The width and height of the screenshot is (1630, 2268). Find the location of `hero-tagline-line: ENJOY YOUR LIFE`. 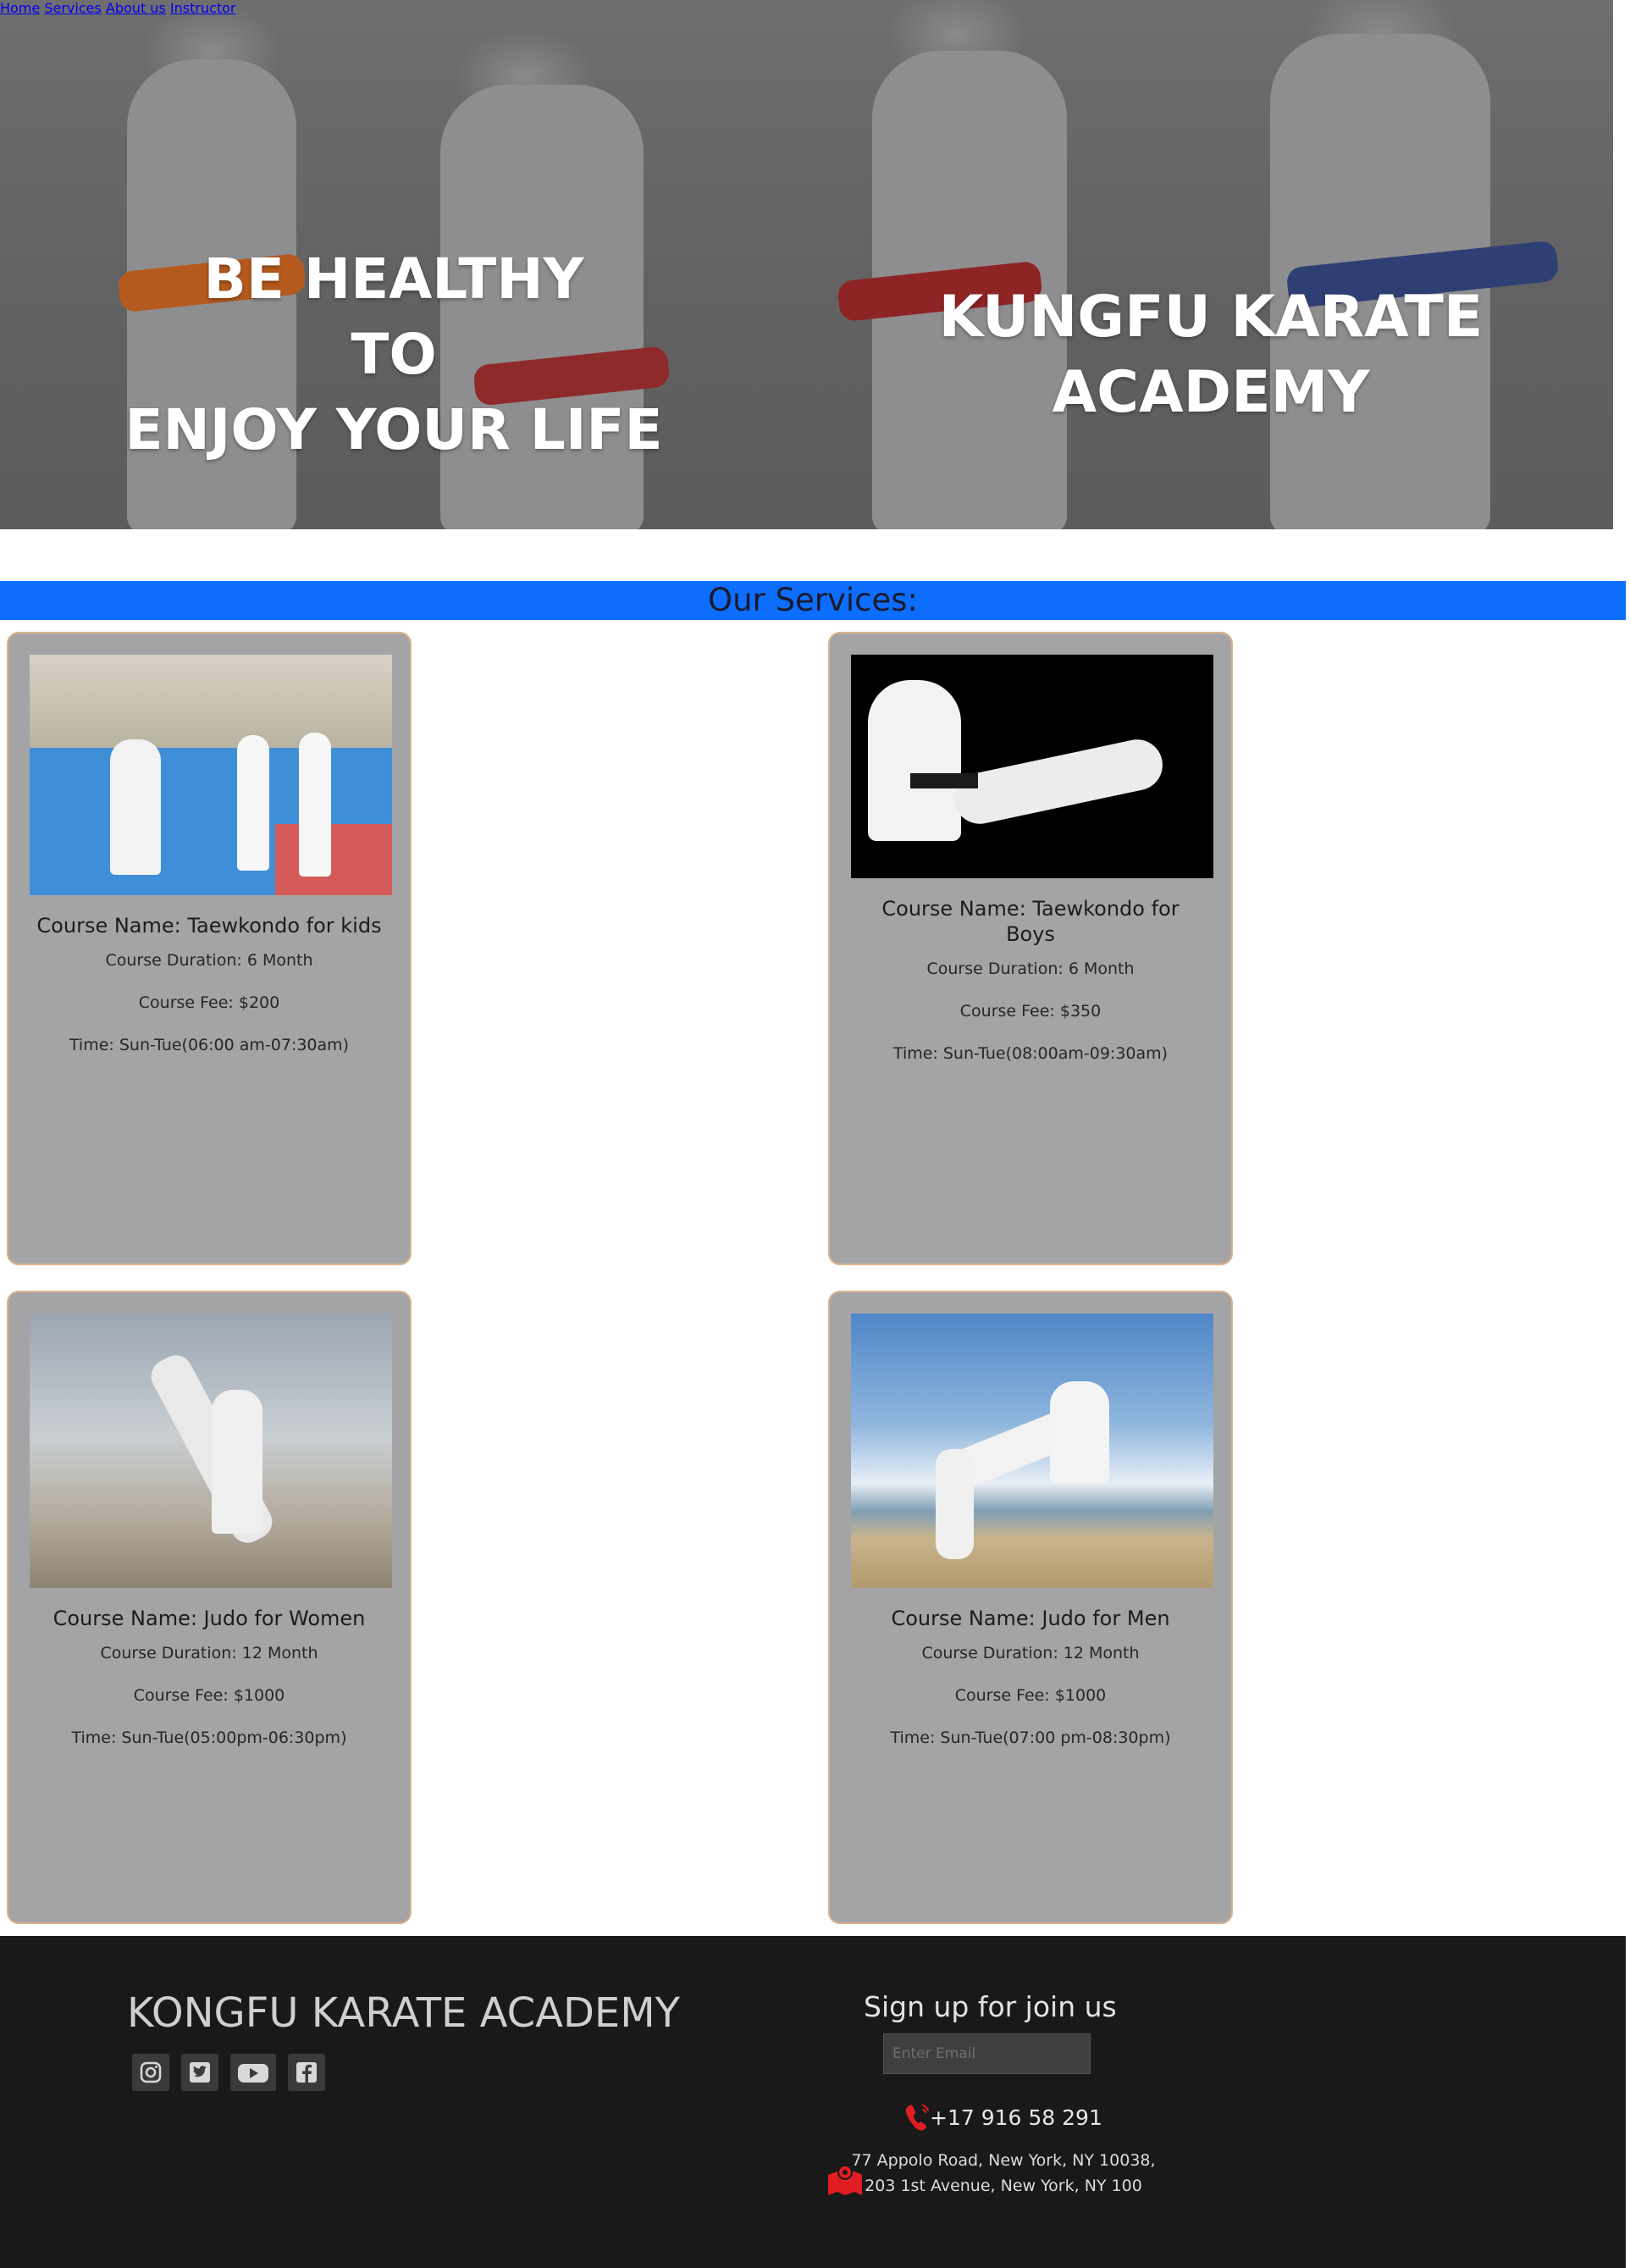

hero-tagline-line: ENJOY YOUR LIFE is located at coordinates (393, 430).